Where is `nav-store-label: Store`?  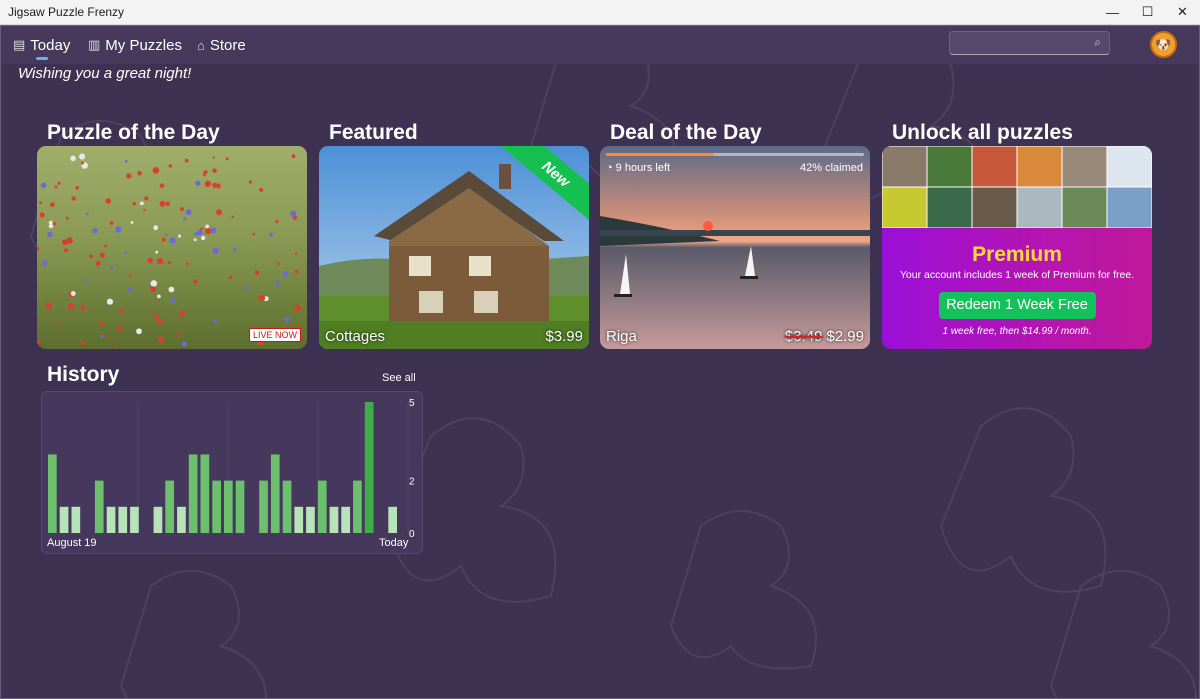
nav-store-label: Store is located at coordinates (227, 45).